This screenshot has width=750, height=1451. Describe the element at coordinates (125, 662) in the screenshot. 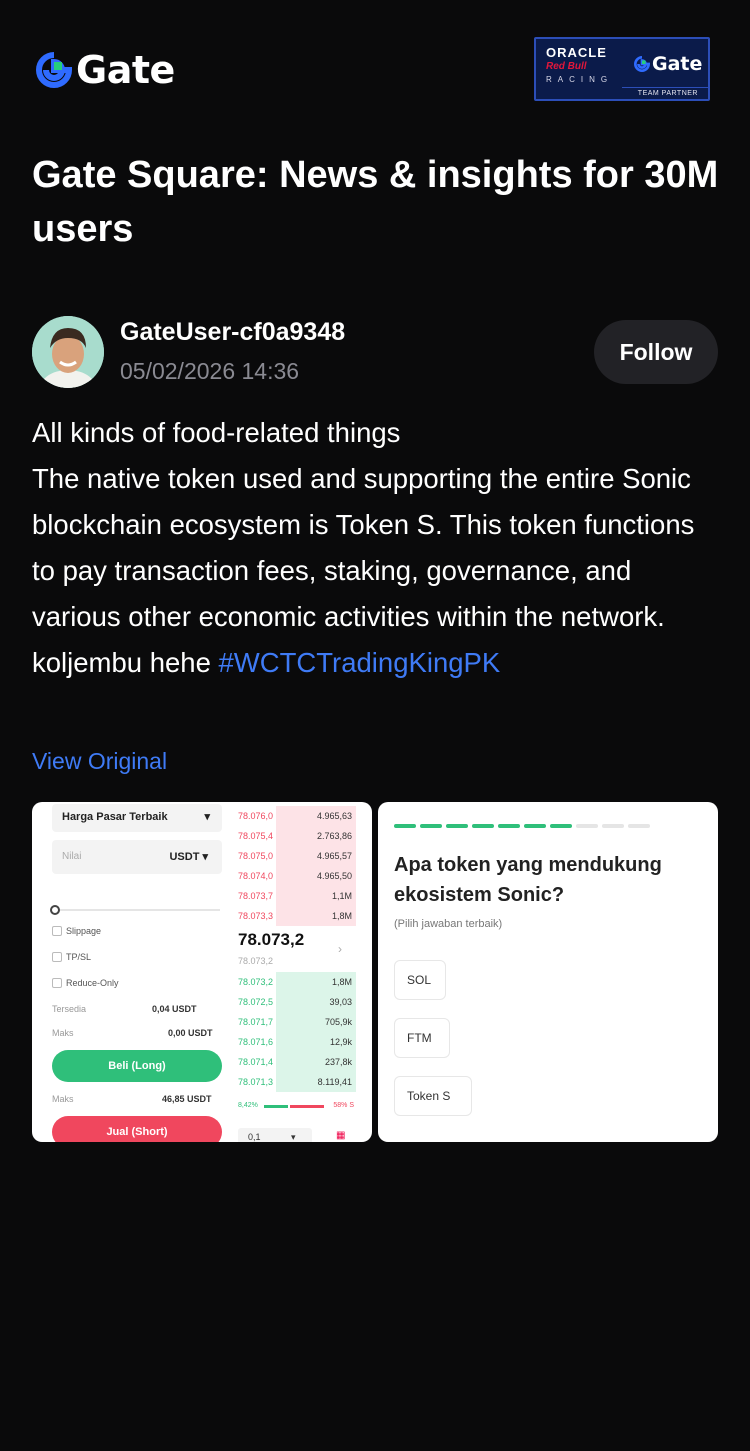

I see `post-text: koljembu hehe` at that location.